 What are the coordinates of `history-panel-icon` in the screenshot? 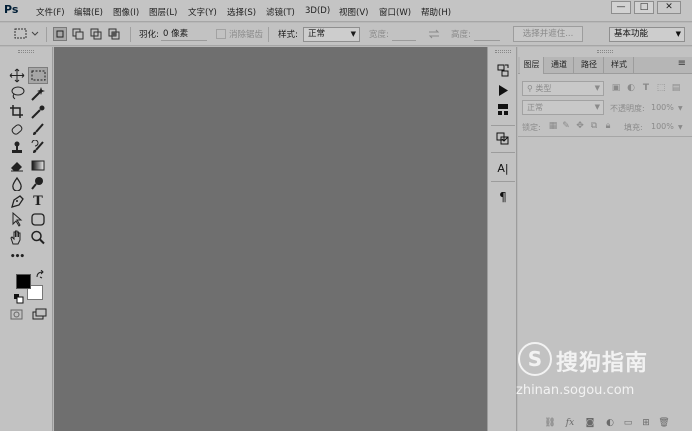 It's located at (503, 71).